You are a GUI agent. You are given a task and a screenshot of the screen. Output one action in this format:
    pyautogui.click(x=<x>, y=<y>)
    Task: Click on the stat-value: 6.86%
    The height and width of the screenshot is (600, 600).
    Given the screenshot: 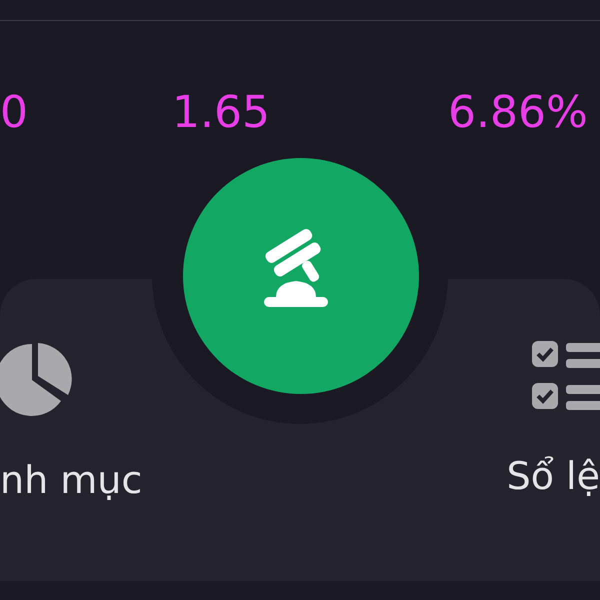 What is the action you would take?
    pyautogui.click(x=518, y=113)
    